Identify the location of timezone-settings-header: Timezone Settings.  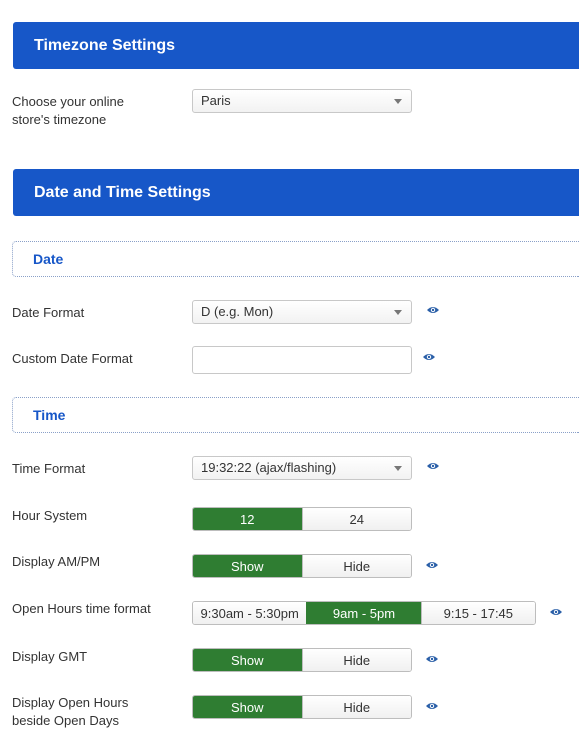
(296, 45).